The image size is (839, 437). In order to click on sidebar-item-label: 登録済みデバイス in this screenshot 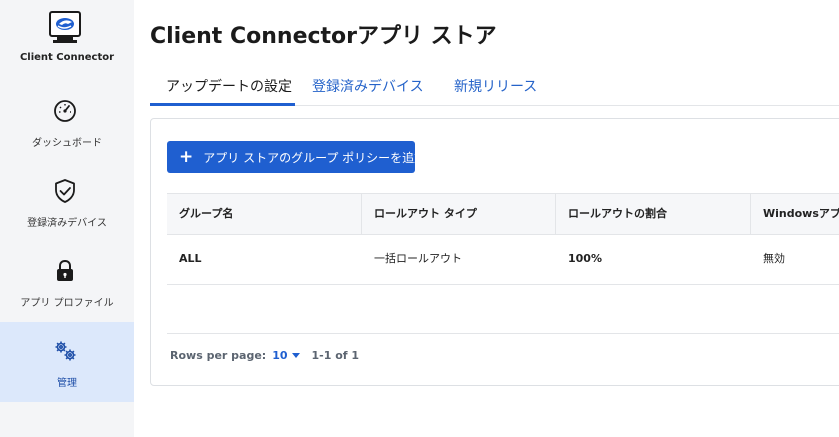, I will do `click(67, 223)`.